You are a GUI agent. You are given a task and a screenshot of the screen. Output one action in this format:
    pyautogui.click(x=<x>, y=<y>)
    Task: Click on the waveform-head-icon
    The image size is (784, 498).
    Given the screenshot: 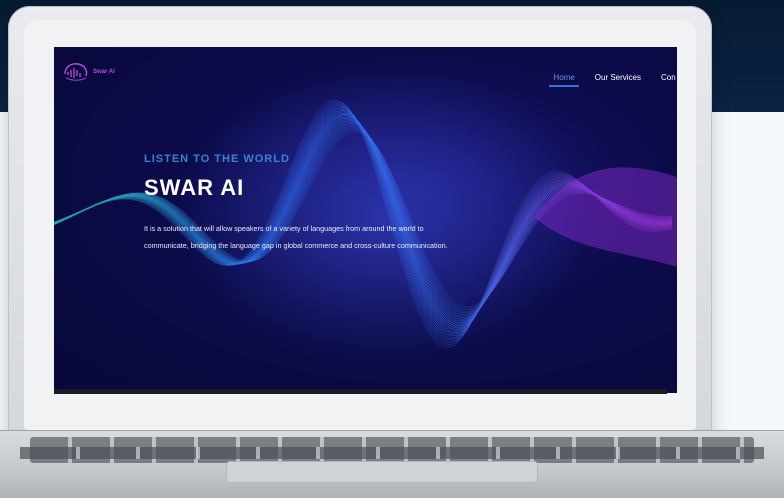 What is the action you would take?
    pyautogui.click(x=76, y=72)
    